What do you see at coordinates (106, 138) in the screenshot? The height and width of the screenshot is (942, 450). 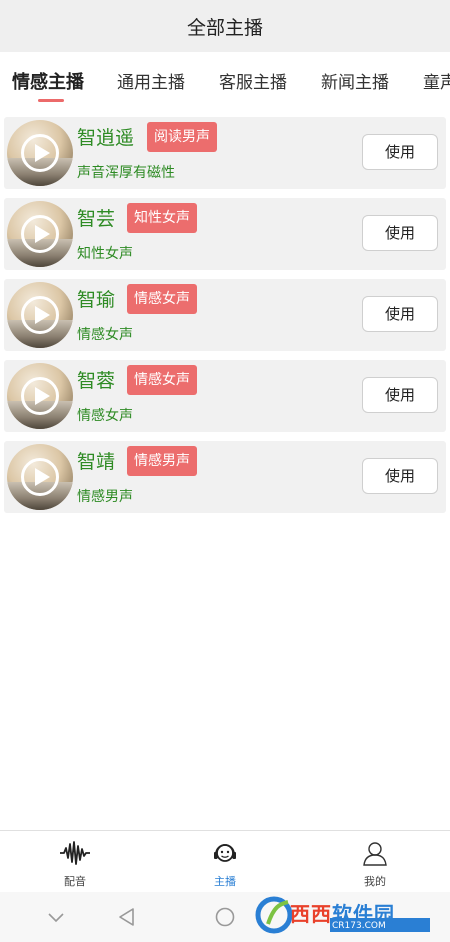 I see `anchor-name: 智逍遥` at bounding box center [106, 138].